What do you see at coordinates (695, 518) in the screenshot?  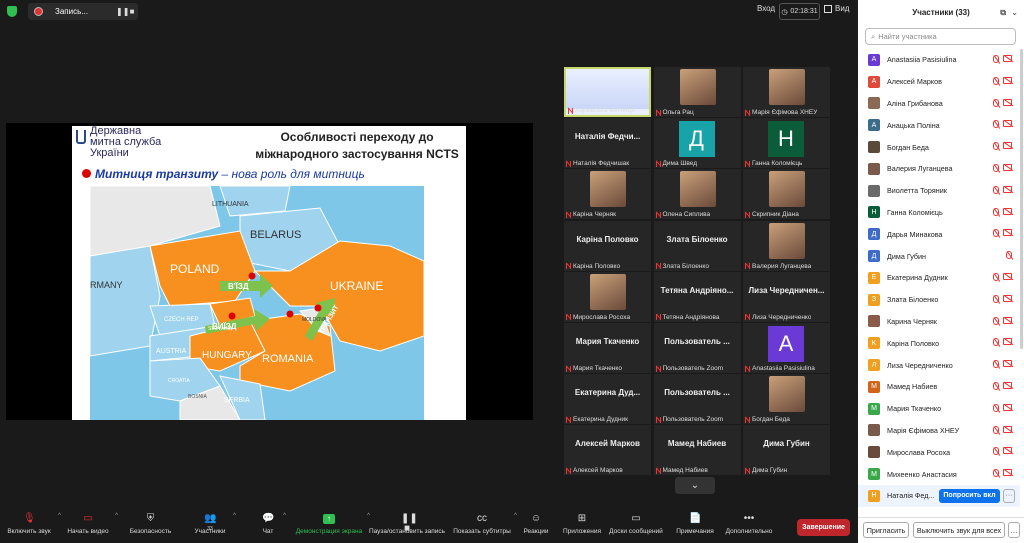 I see `notes-icon: 📄` at bounding box center [695, 518].